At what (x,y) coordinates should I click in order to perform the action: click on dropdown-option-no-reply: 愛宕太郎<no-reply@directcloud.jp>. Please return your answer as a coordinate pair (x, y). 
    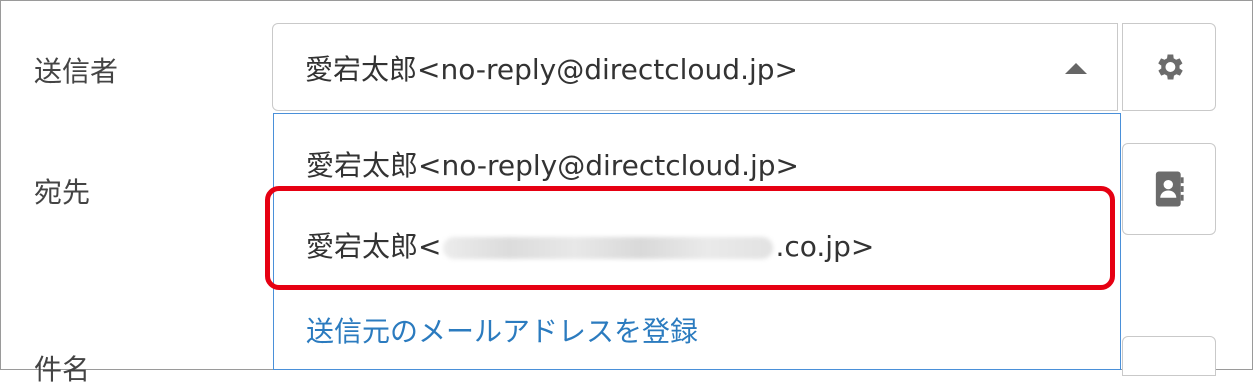
    Looking at the image, I should click on (552, 164).